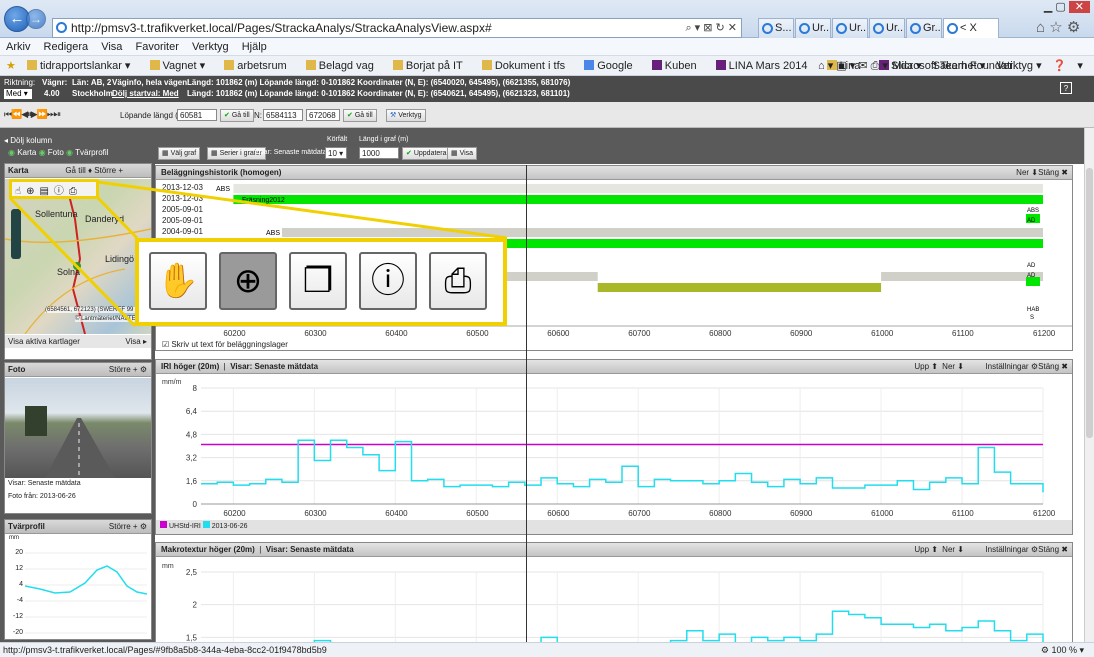 The width and height of the screenshot is (1094, 657). I want to click on makro-upp: Upp ⬆, so click(926, 549).